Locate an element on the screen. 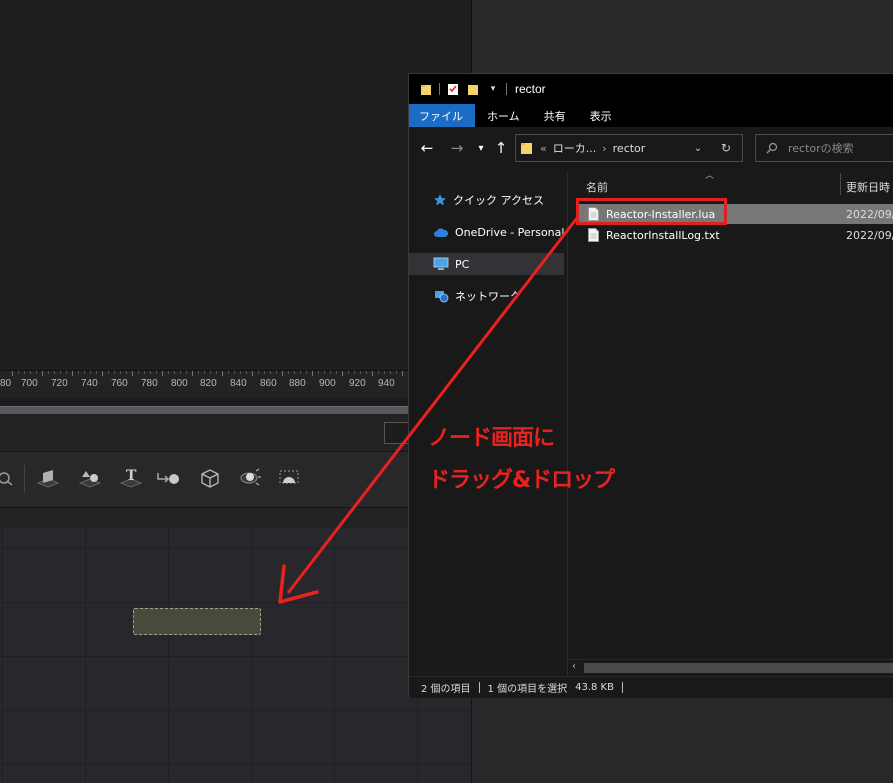 The image size is (893, 783). folder-icon is located at coordinates (426, 89).